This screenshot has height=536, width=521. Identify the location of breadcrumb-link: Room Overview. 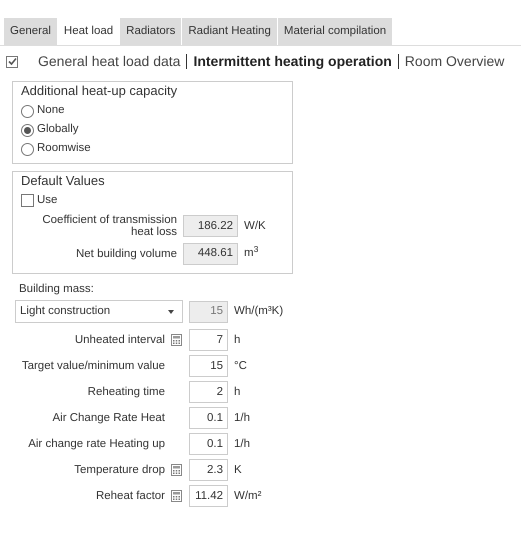
(454, 61).